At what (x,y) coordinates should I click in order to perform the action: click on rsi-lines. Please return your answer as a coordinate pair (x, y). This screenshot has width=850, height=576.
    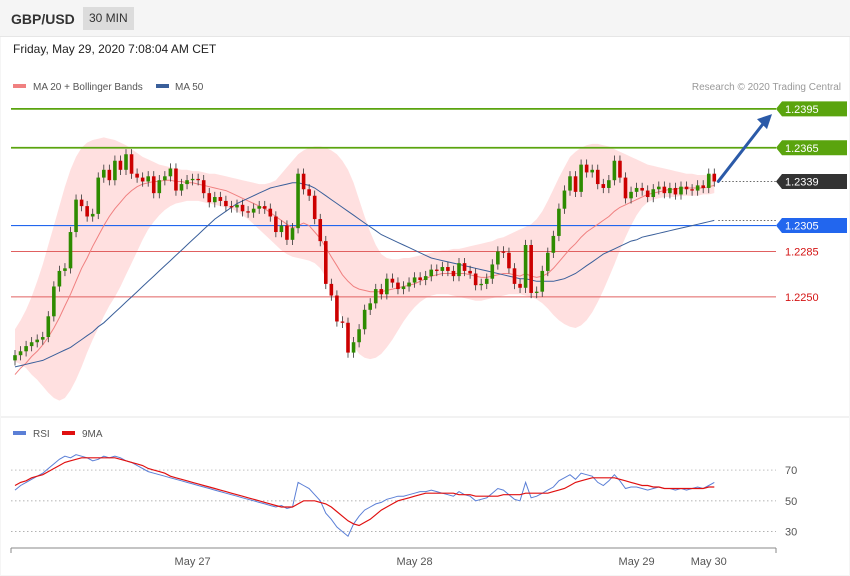
    Looking at the image, I should click on (364, 495).